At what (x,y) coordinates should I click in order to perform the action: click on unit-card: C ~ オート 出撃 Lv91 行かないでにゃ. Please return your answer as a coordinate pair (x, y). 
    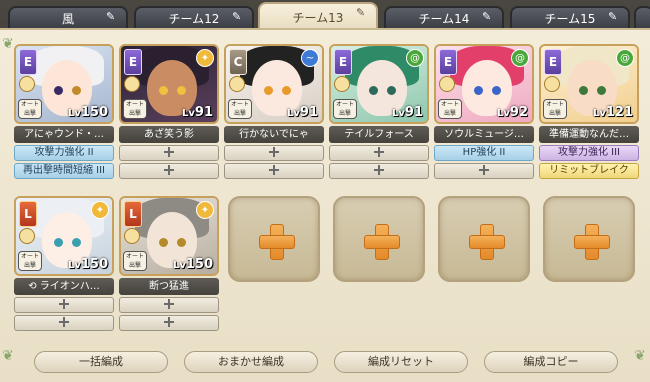
    Looking at the image, I should click on (274, 111).